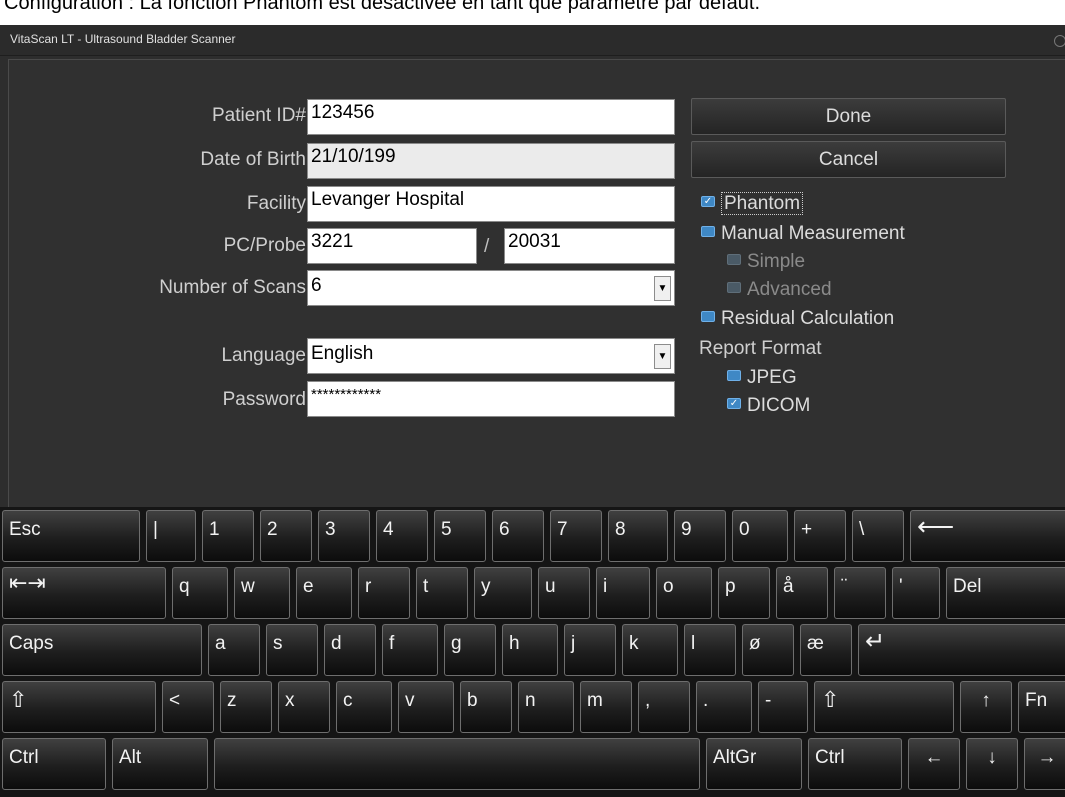  Describe the element at coordinates (606, 707) in the screenshot. I see `key-m: m` at that location.